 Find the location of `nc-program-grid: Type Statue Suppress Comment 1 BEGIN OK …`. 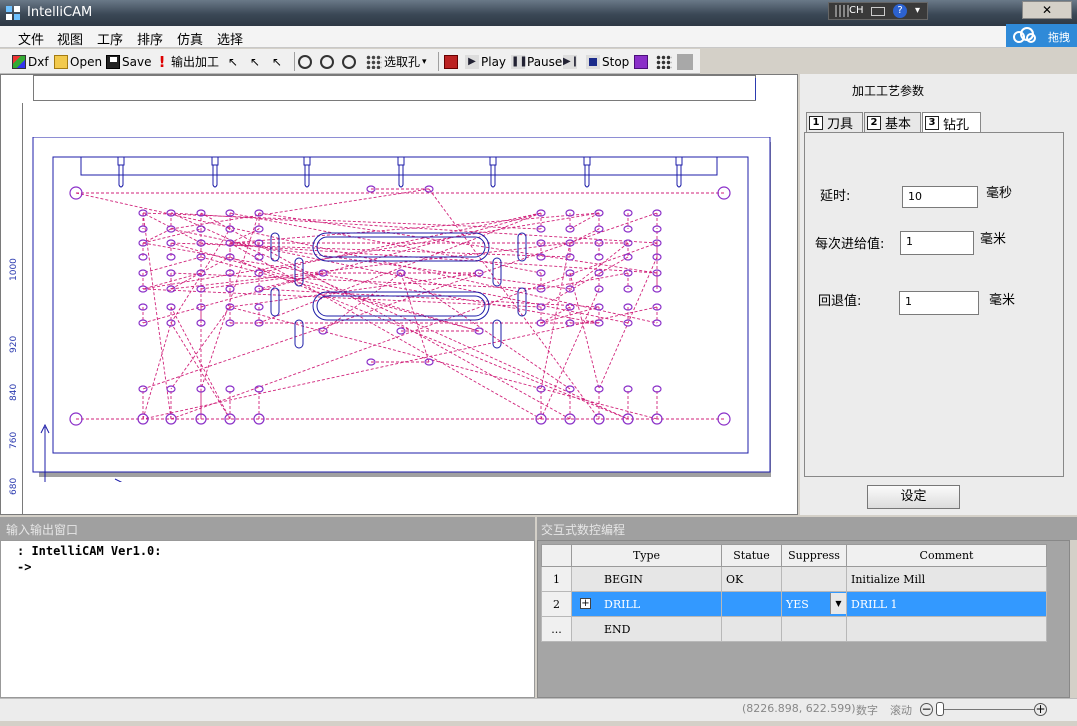

nc-program-grid: Type Statue Suppress Comment 1 BEGIN OK … is located at coordinates (794, 593).